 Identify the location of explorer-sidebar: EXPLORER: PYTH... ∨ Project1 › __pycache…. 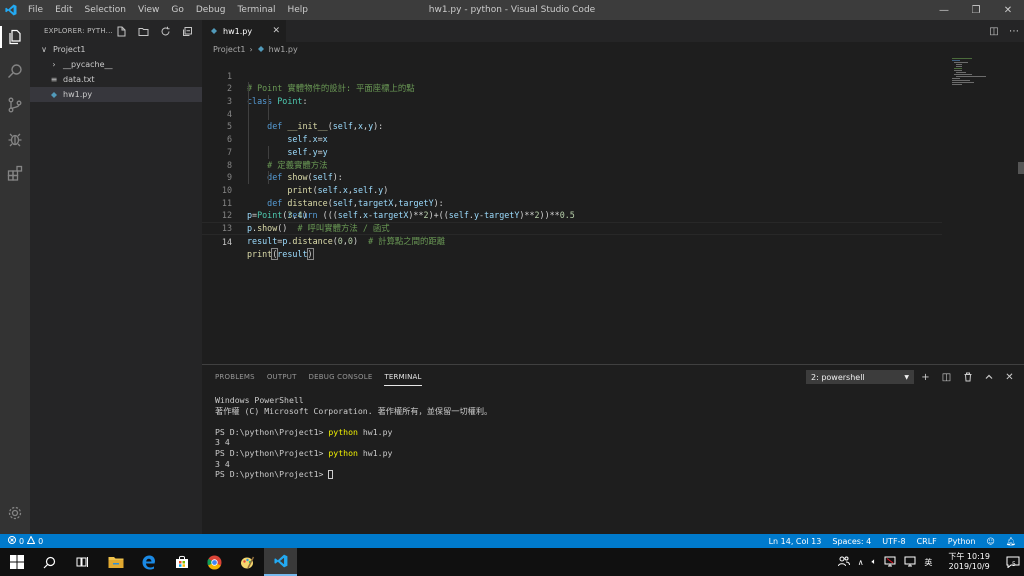
(116, 277).